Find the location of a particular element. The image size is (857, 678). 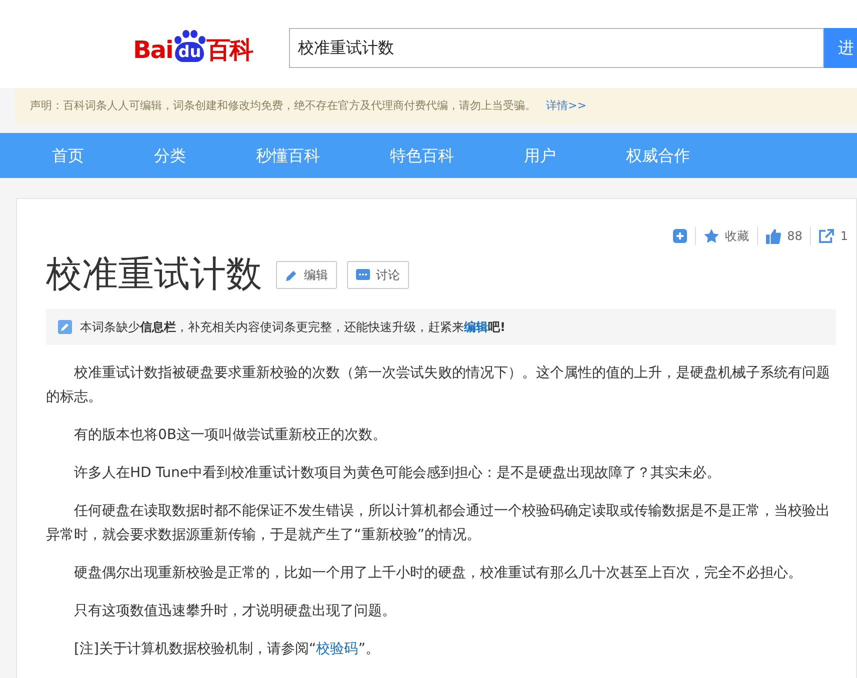

paragraph: 硬盘偶尔出现重新校验是正常的，比如一个用了上千小时的硬盘，校准重试有那么几十次甚至上百次，完全不必担心。 is located at coordinates (438, 573).